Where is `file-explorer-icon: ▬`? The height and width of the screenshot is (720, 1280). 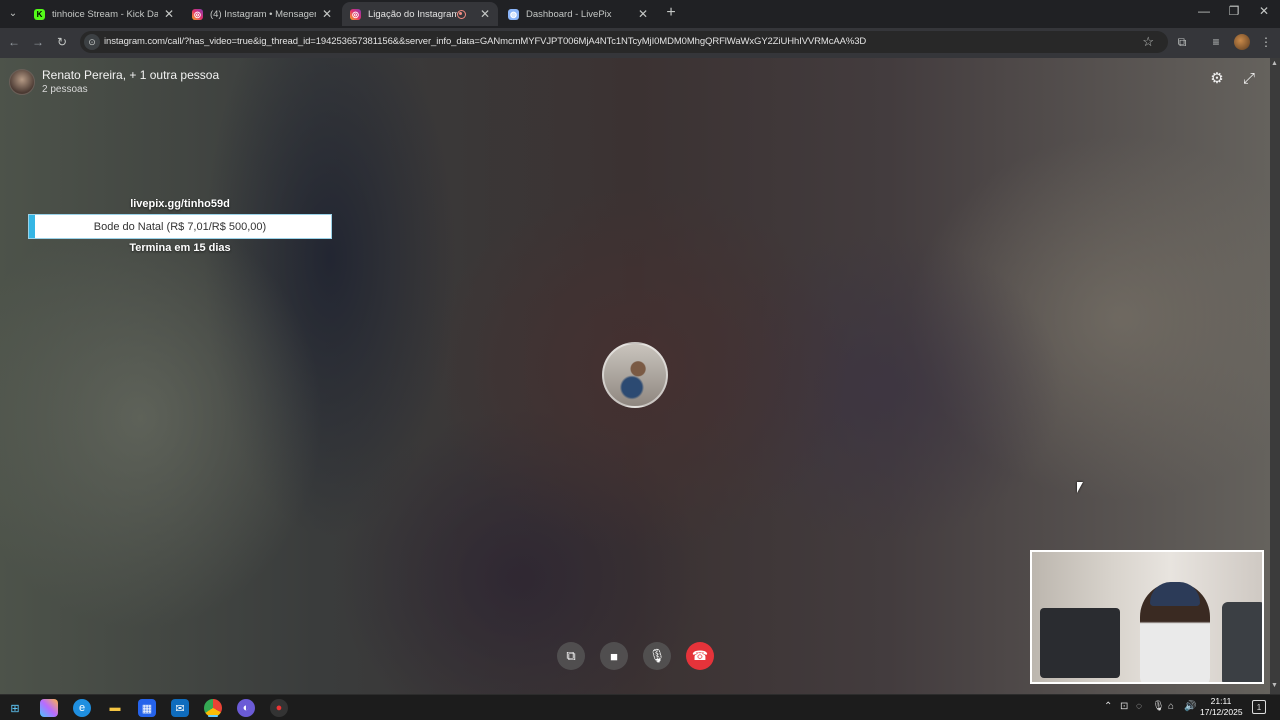
file-explorer-icon: ▬ is located at coordinates (115, 708).